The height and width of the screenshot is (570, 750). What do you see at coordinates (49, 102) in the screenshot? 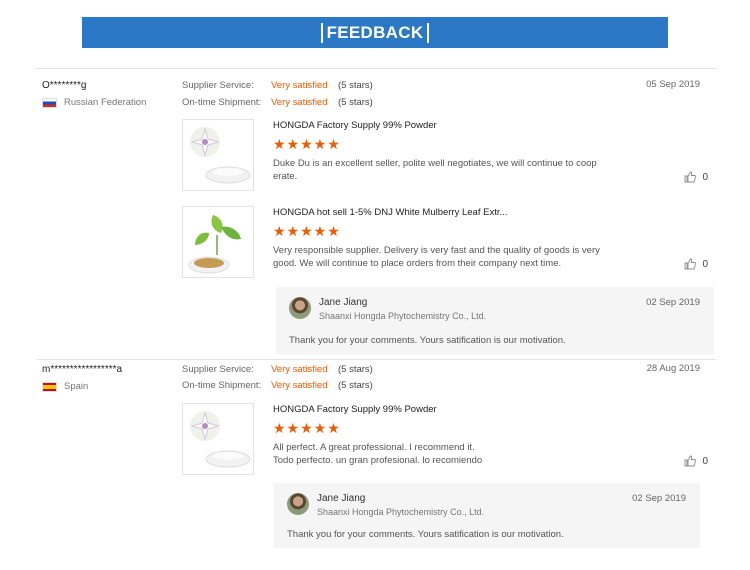
I see `russia-flag-icon` at bounding box center [49, 102].